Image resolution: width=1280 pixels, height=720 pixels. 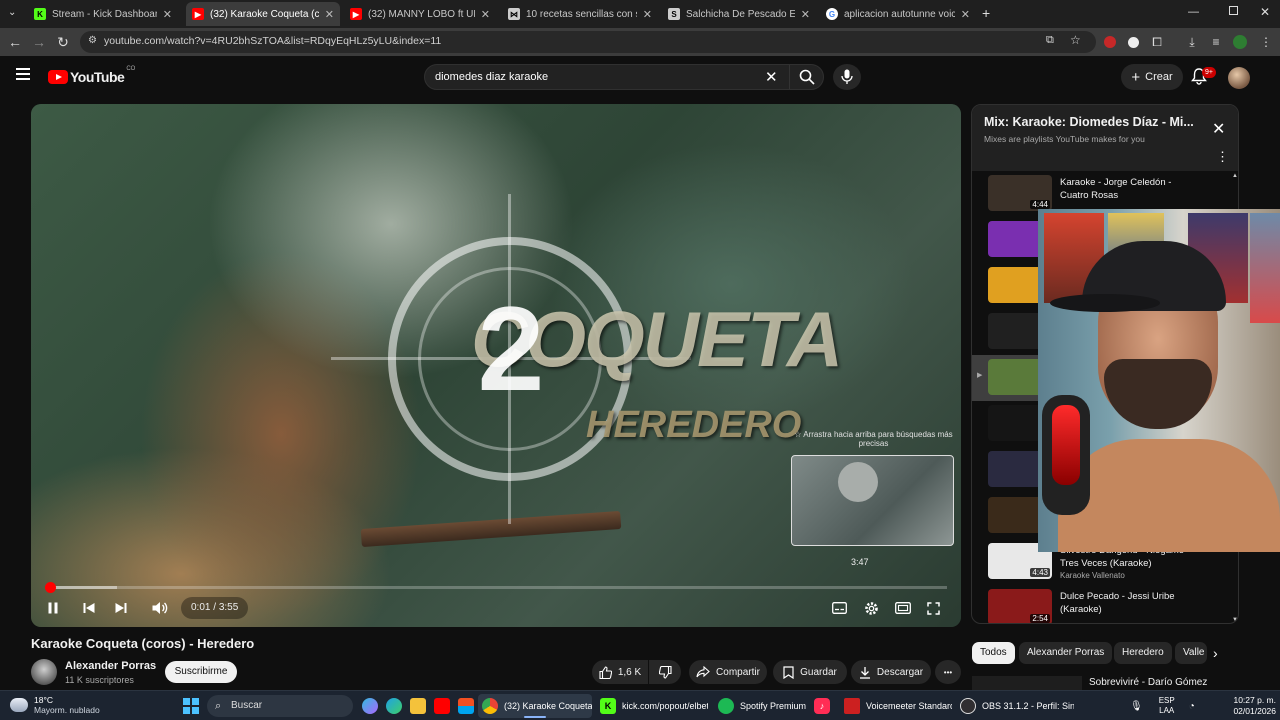 I want to click on language-indicator: ESP LAA, so click(x=1167, y=706).